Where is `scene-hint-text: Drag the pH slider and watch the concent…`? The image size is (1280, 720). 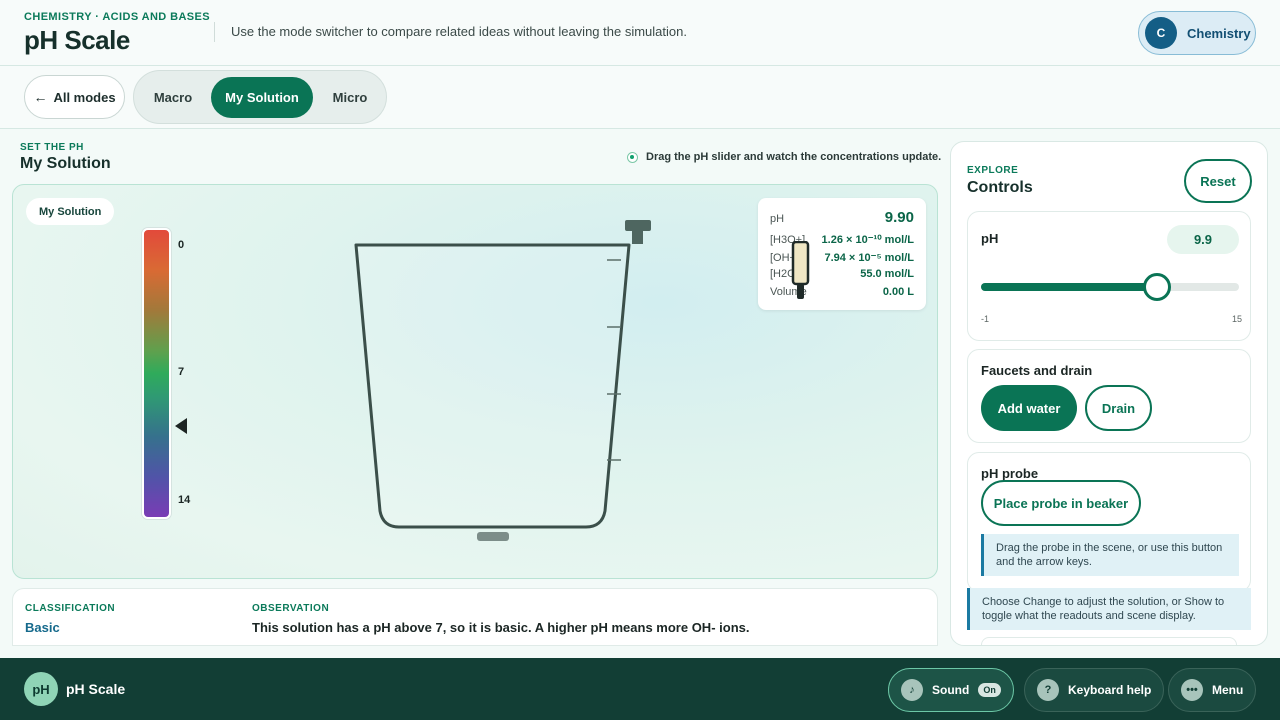 scene-hint-text: Drag the pH slider and watch the concent… is located at coordinates (794, 157).